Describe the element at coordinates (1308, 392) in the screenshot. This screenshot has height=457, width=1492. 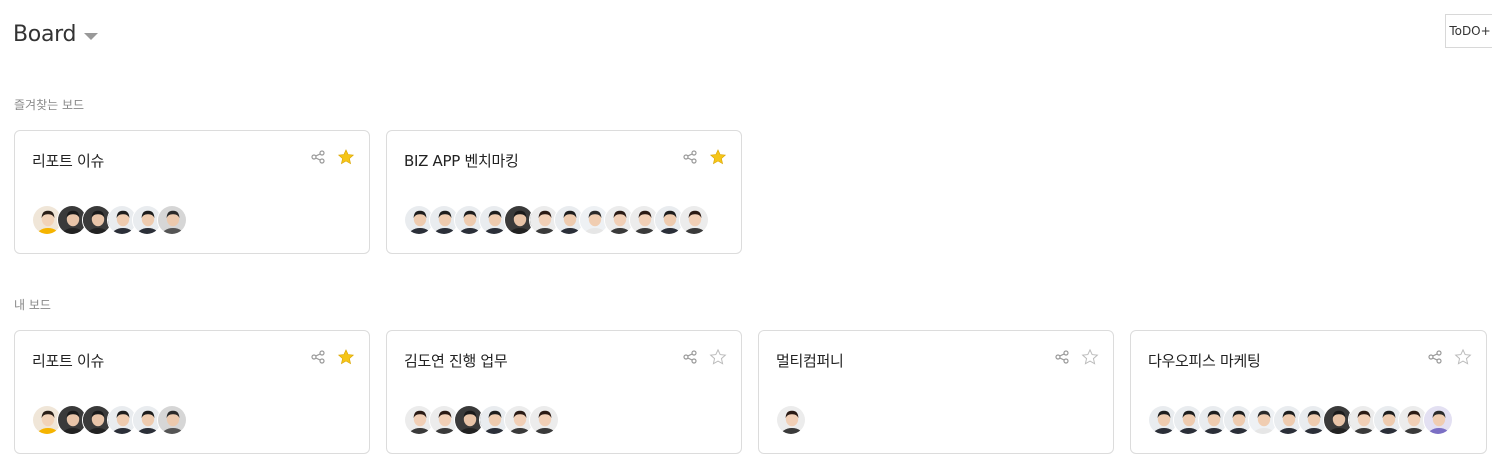
I see `board-card: 다우오피스 마케팅` at that location.